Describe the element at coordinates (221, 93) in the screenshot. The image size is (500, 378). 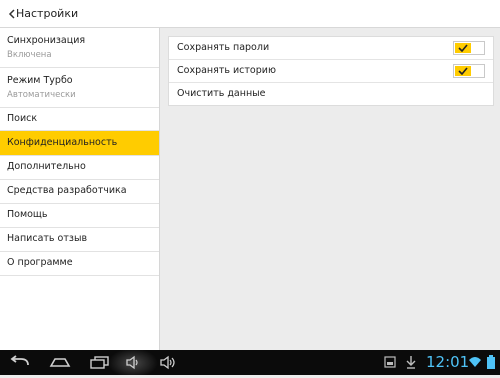
I see `clear-data-label: Очистить данные` at that location.